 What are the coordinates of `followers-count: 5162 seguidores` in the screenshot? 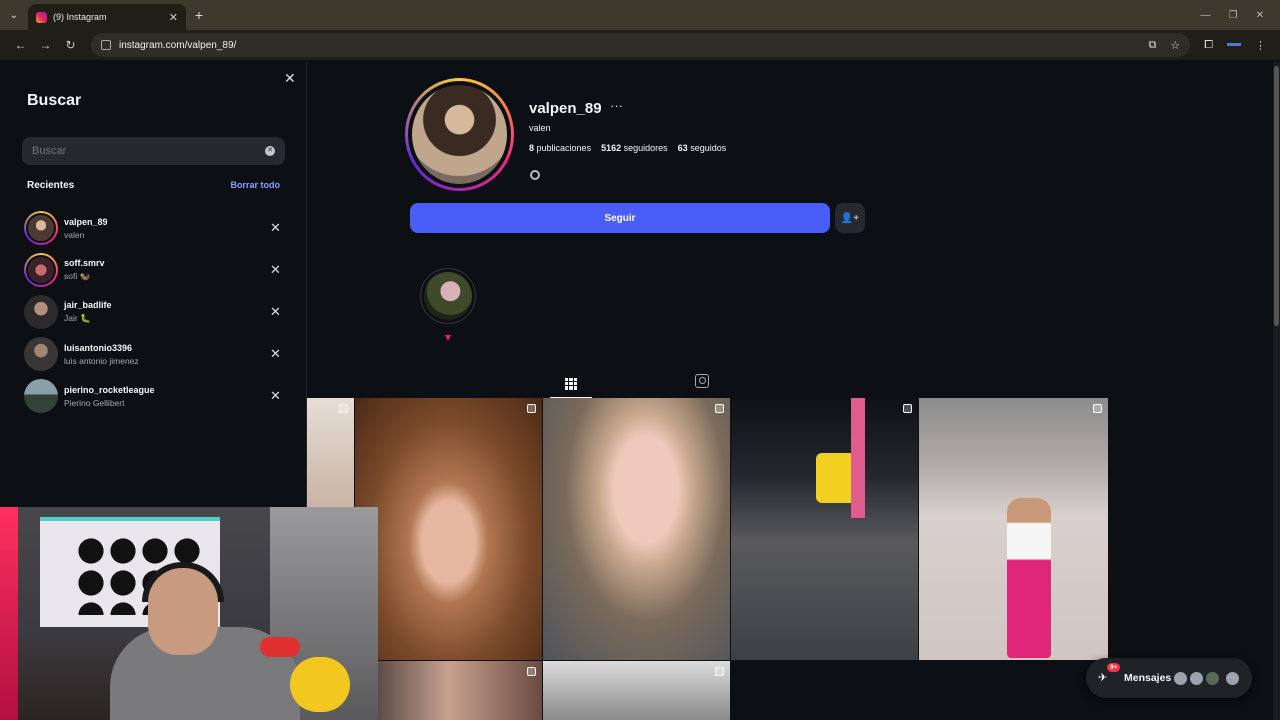 It's located at (634, 148).